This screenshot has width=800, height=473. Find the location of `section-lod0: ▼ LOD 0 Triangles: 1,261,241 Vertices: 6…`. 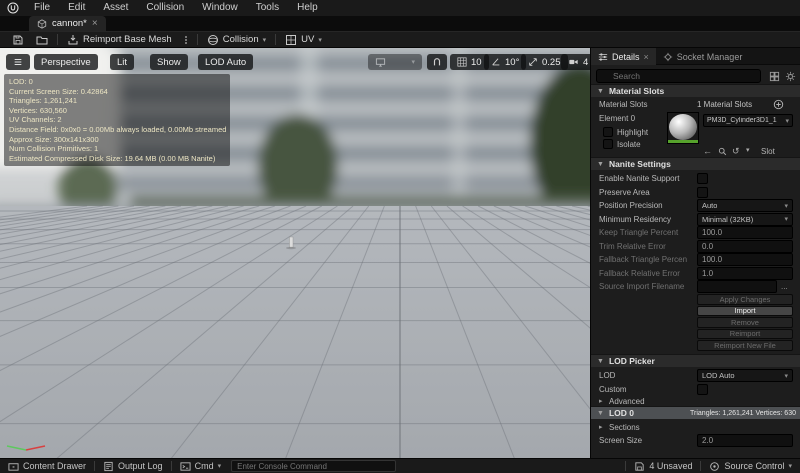

section-lod0: ▼ LOD 0 Triangles: 1,261,241 Vertices: 6… is located at coordinates (695, 412).